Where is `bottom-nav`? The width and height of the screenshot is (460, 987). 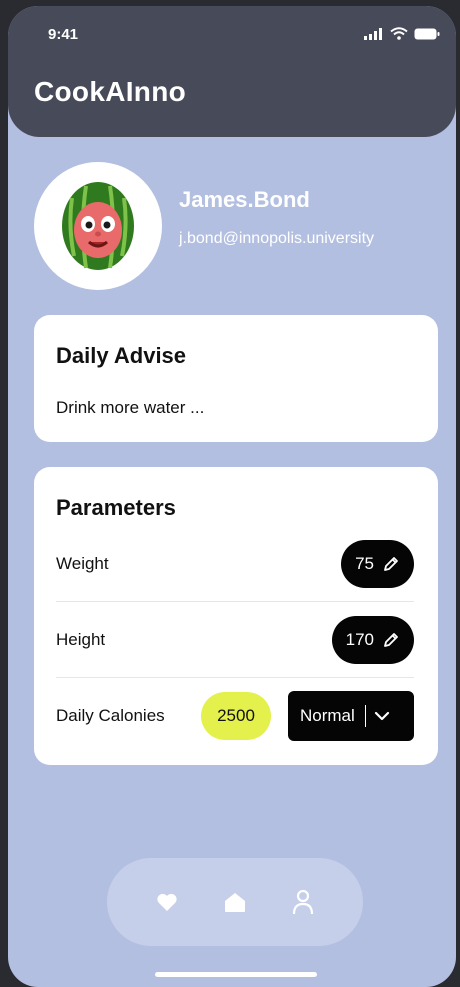
bottom-nav is located at coordinates (235, 902).